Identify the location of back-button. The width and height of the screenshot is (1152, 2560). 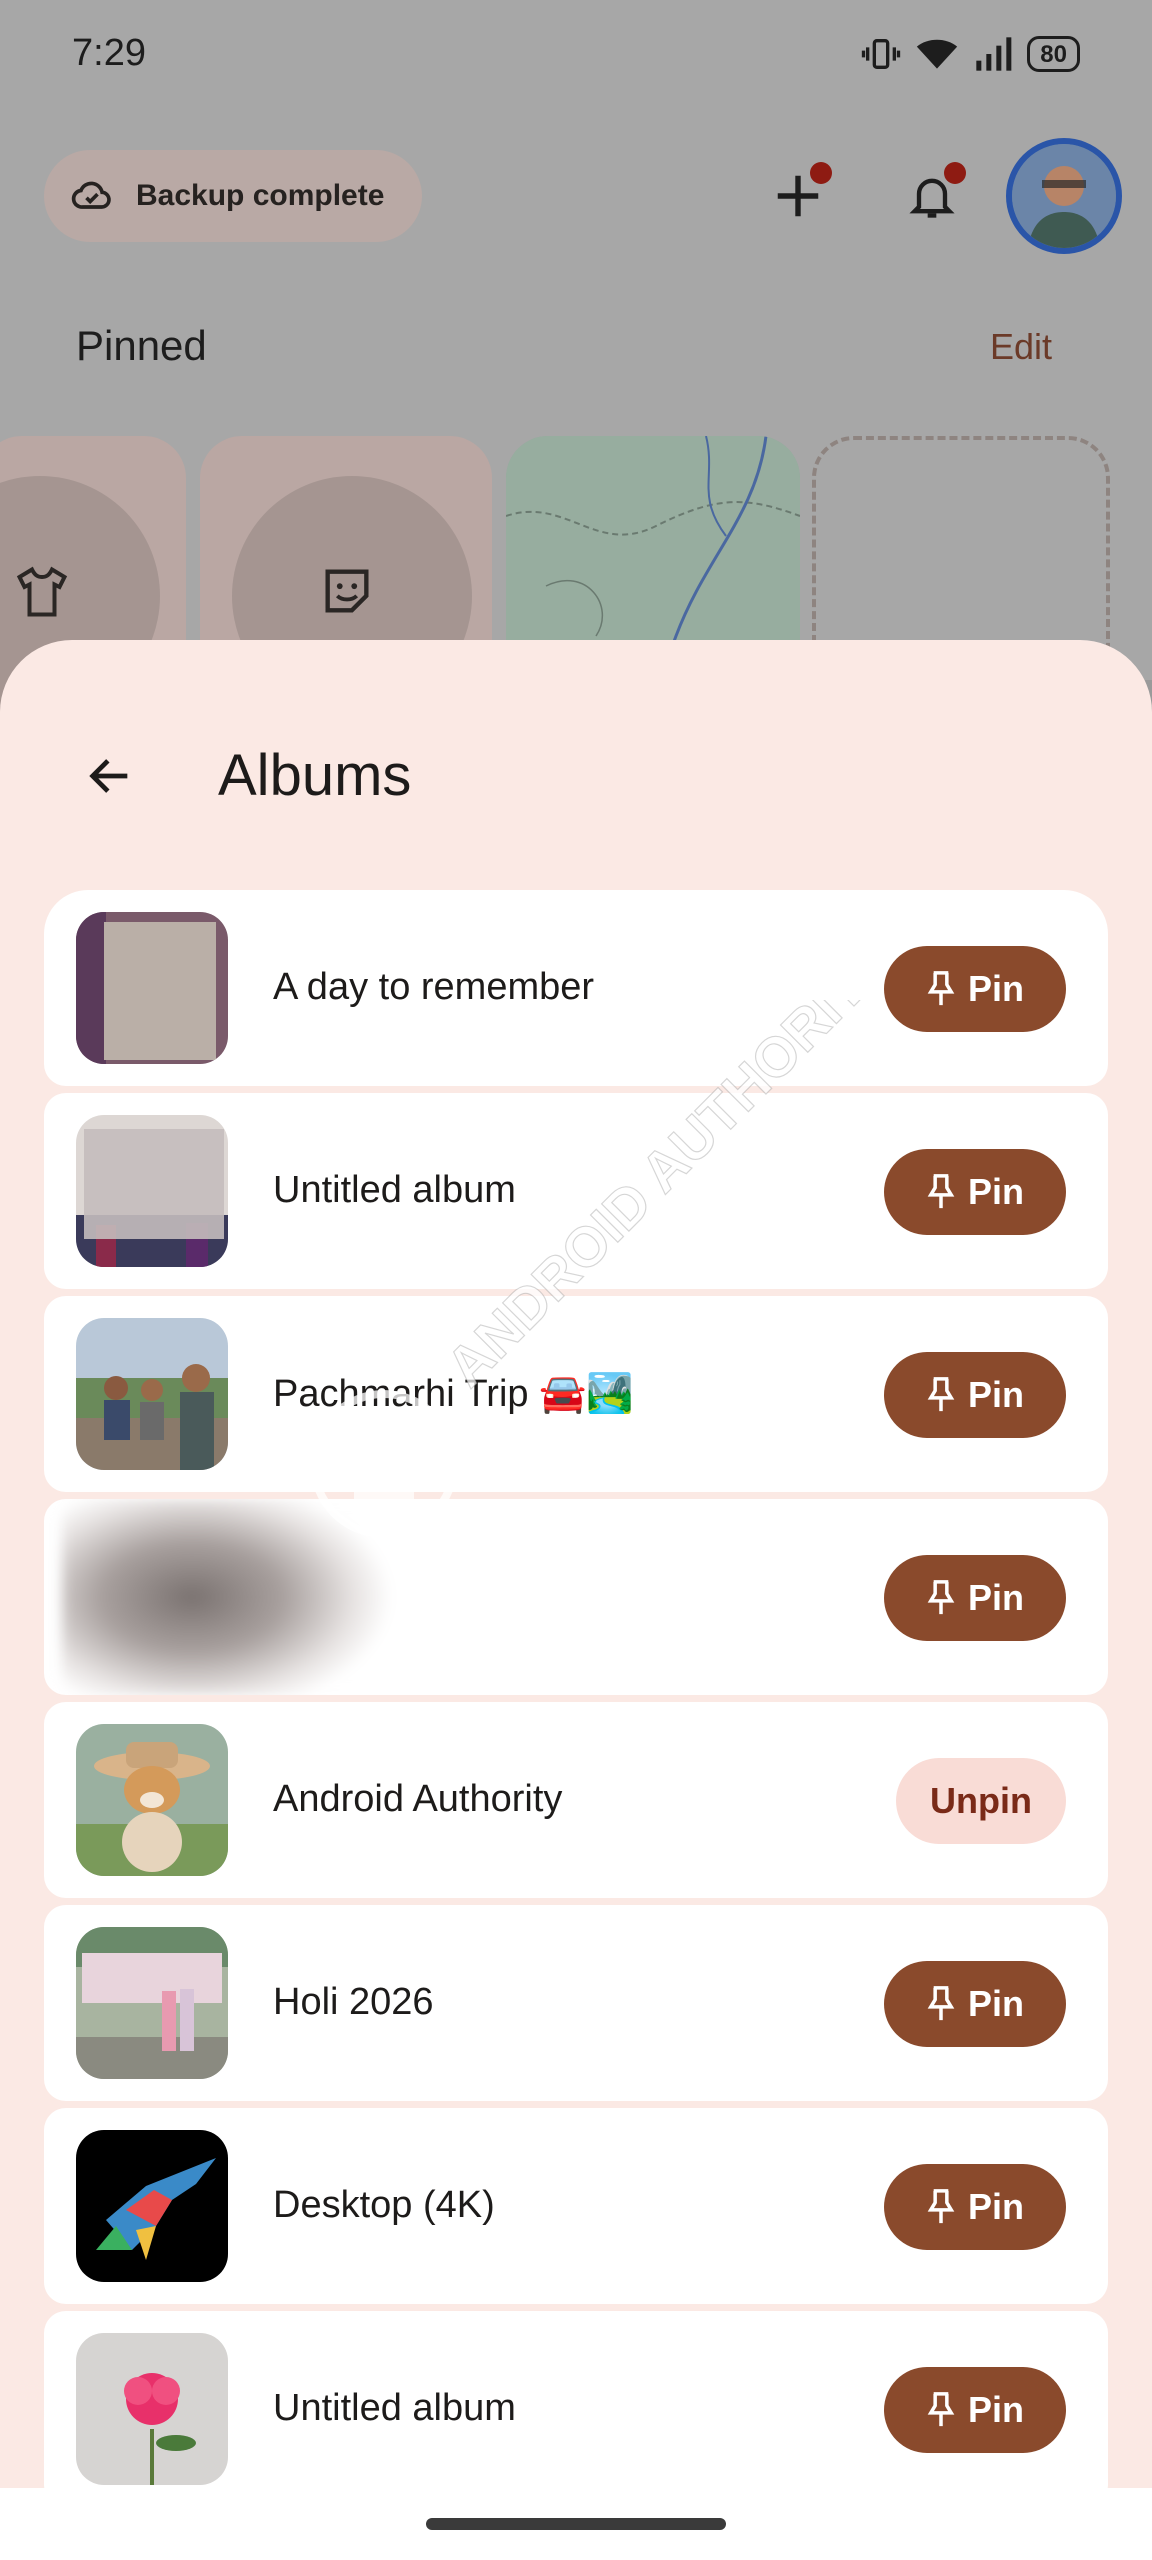
(110, 776).